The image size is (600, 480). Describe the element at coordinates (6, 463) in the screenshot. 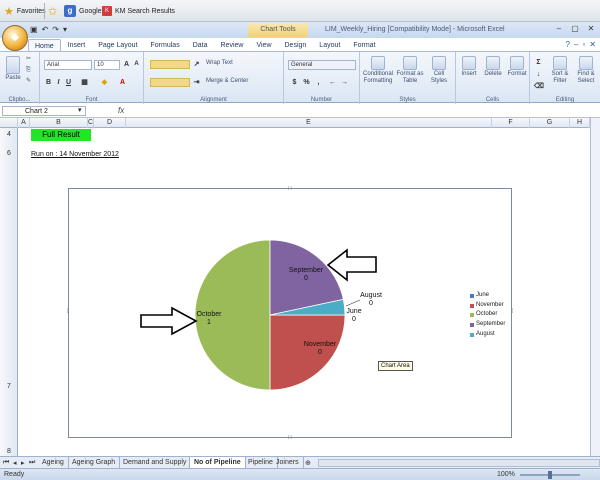

I see `first-sheet-icon: ⏮` at that location.